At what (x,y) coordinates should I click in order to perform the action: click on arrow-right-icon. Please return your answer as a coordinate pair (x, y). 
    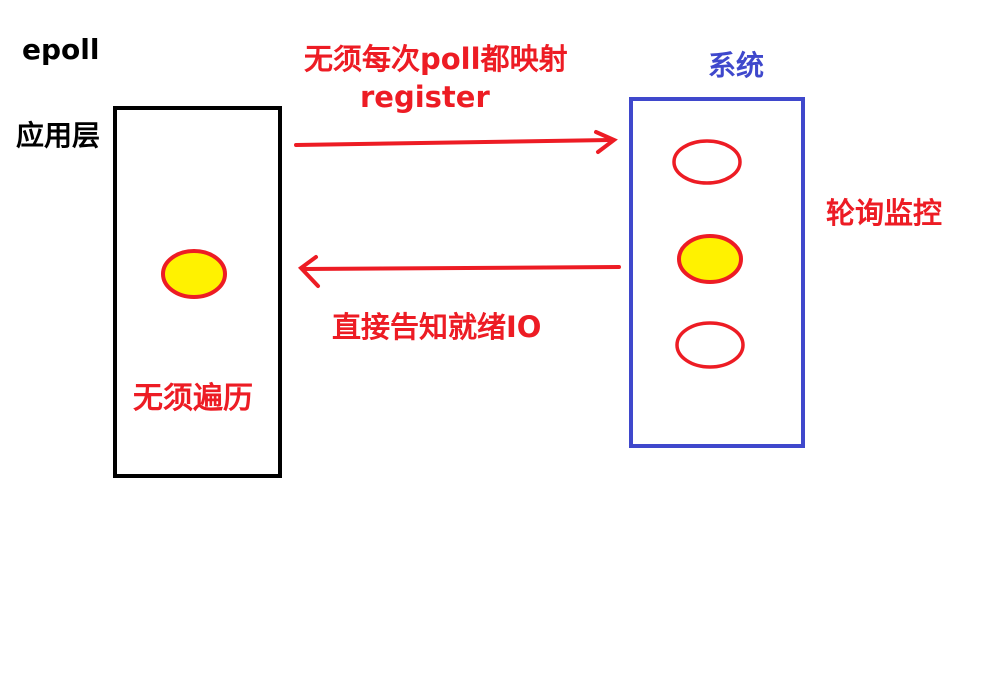
    Looking at the image, I should click on (456, 142).